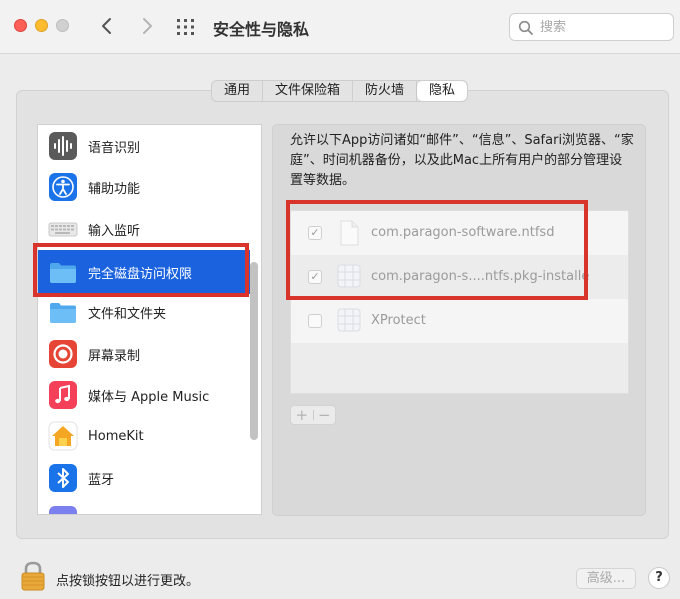  Describe the element at coordinates (33, 576) in the screenshot. I see `lock-icon` at that location.